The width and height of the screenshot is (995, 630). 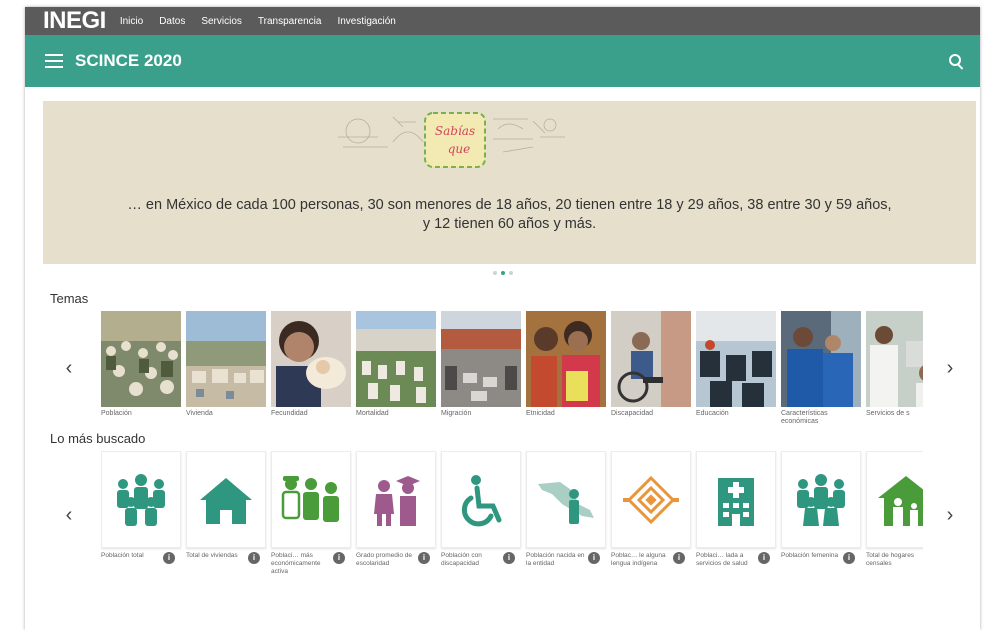 I want to click on indicator-card-escolaridad: Grado promedio de escolaridad i, so click(x=396, y=521).